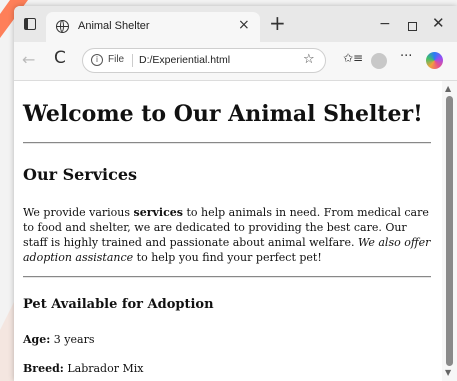  What do you see at coordinates (80, 174) in the screenshot?
I see `services-heading: Our Services` at bounding box center [80, 174].